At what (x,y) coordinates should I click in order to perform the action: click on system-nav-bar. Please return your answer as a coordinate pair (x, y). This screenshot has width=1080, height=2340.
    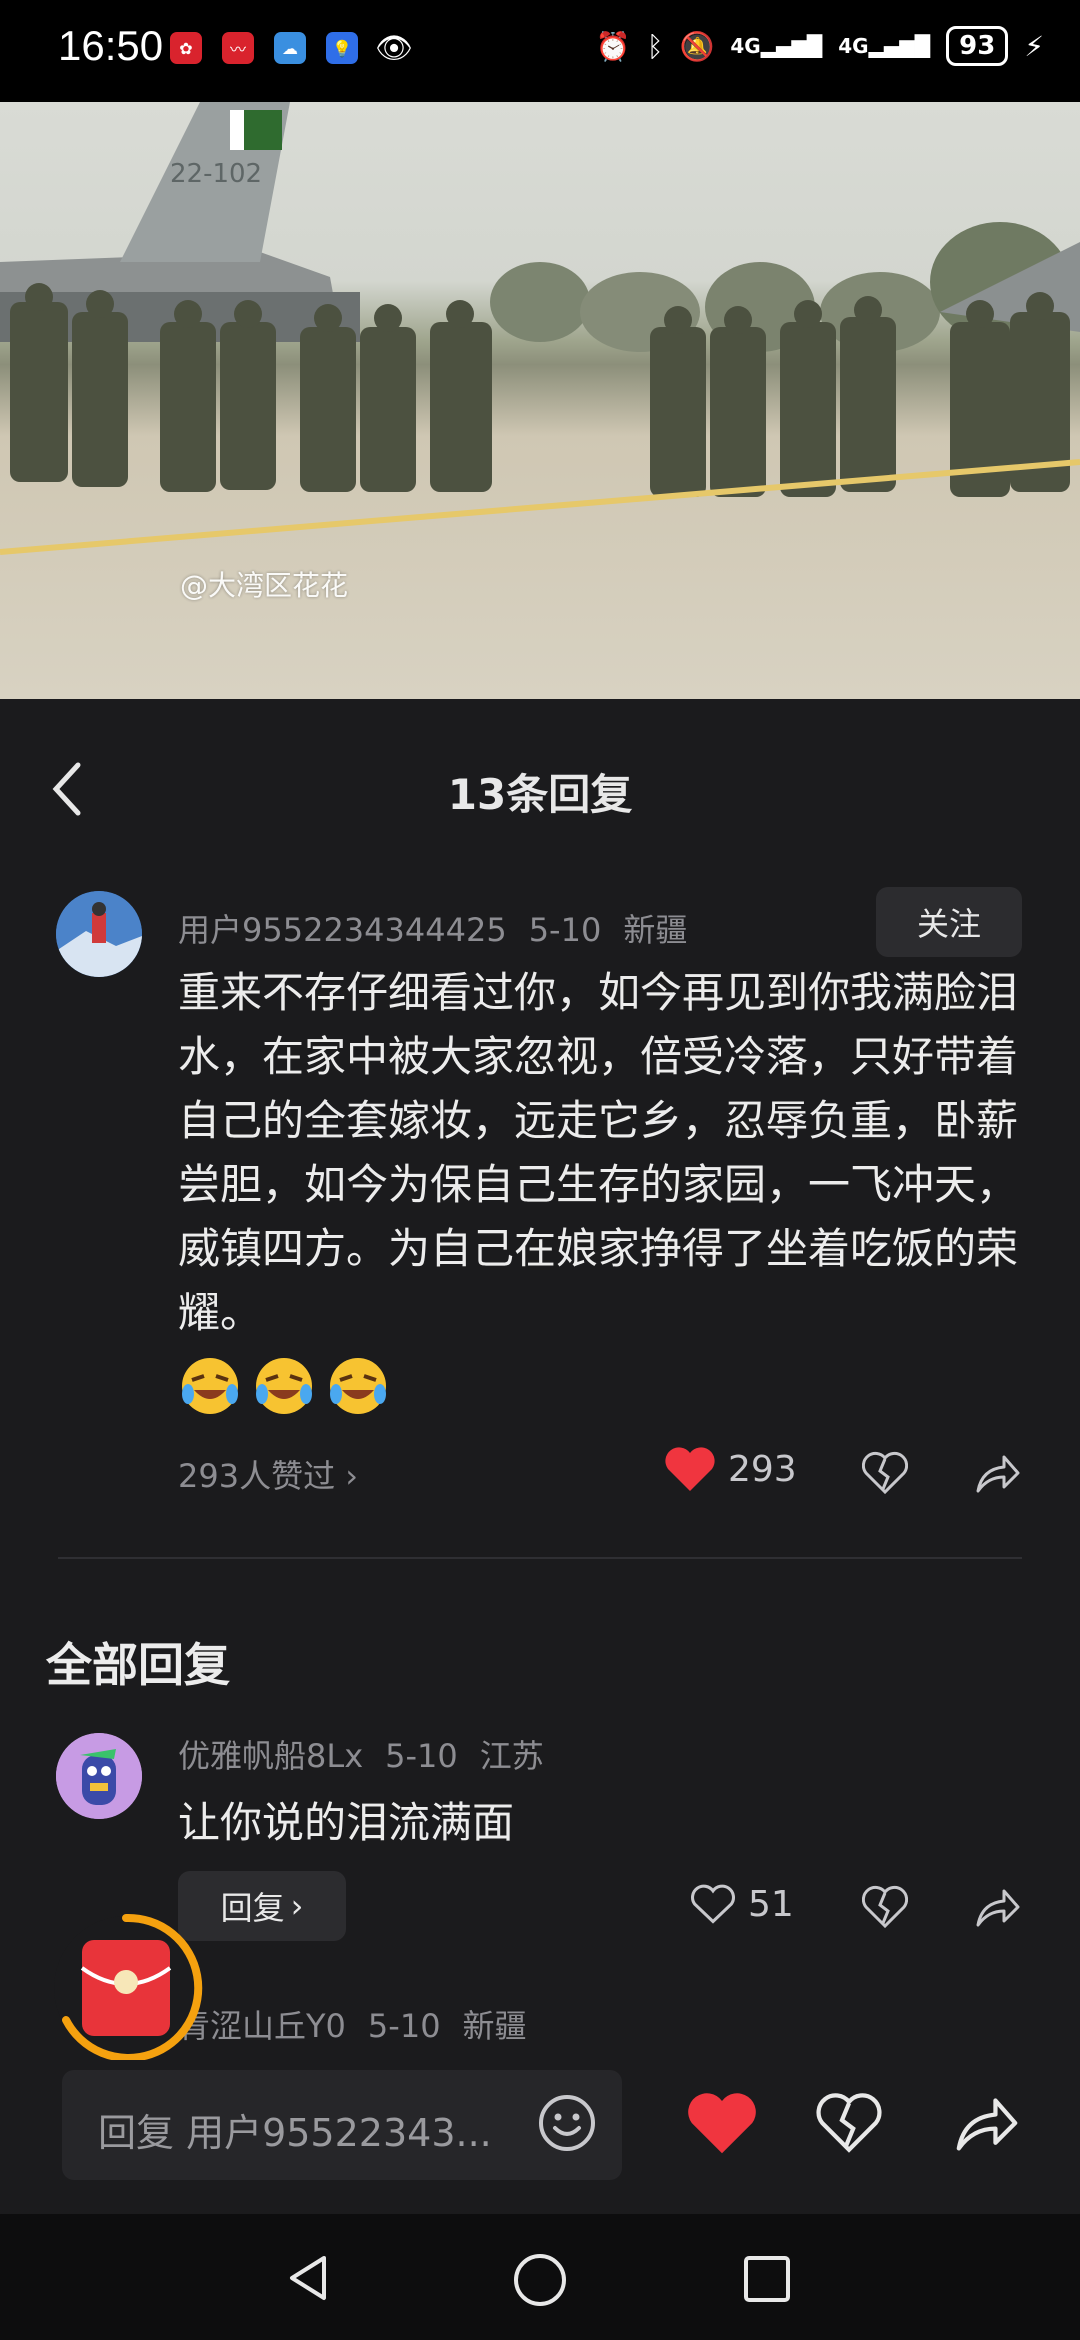
    Looking at the image, I should click on (540, 2277).